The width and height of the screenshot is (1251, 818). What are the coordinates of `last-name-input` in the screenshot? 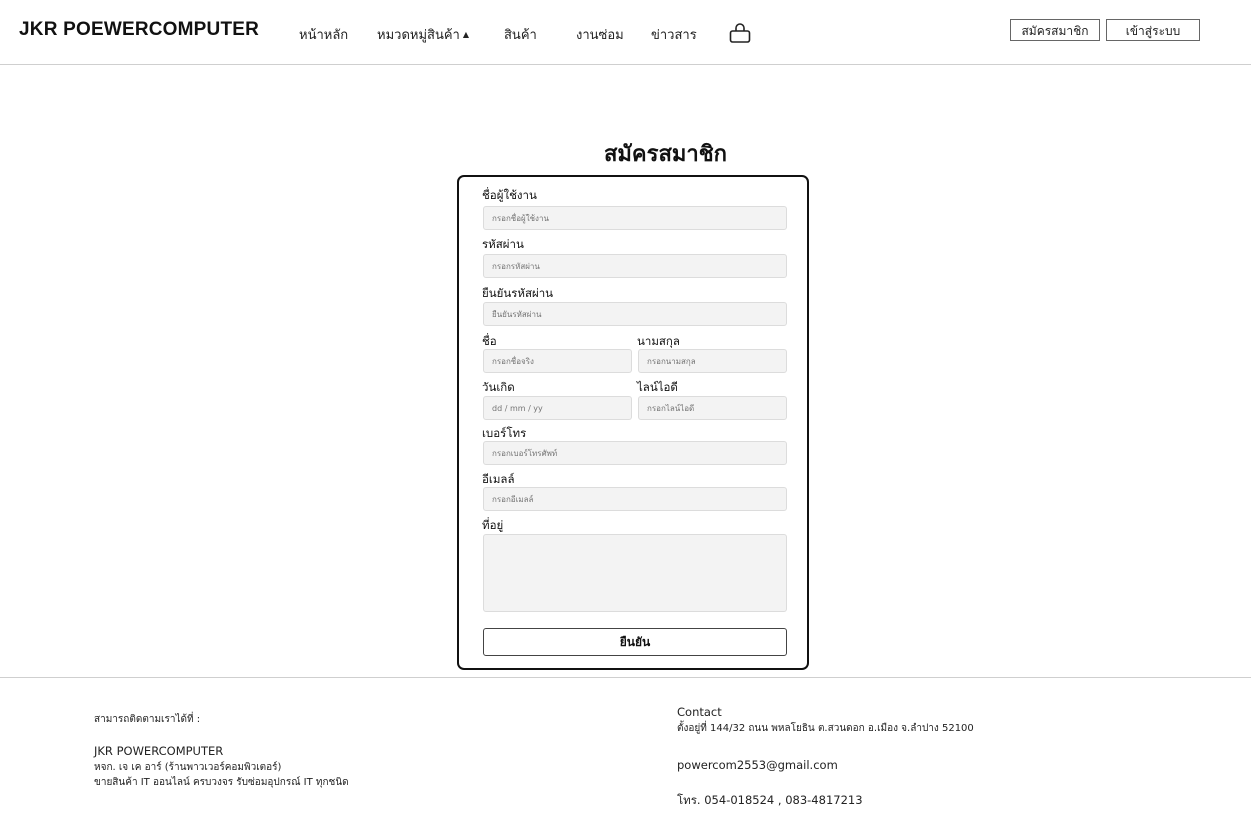 It's located at (712, 361).